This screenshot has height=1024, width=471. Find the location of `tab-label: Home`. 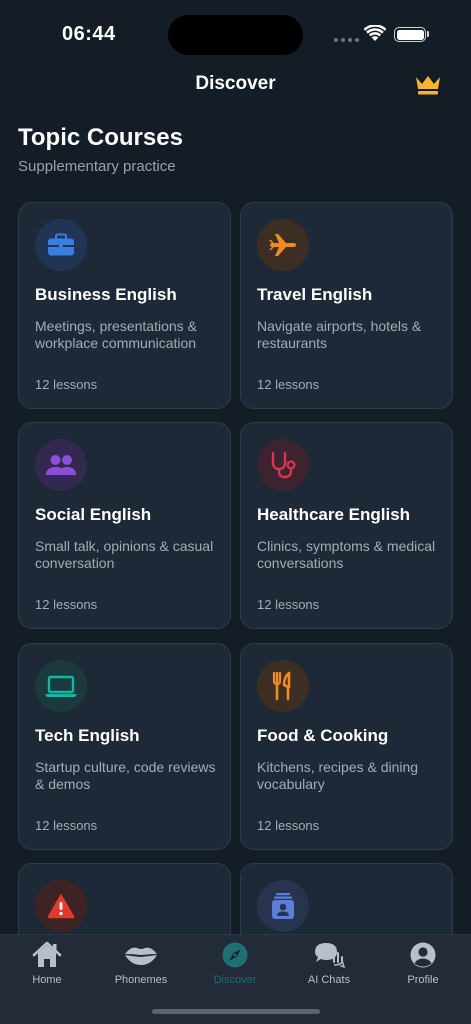

tab-label: Home is located at coordinates (47, 980).